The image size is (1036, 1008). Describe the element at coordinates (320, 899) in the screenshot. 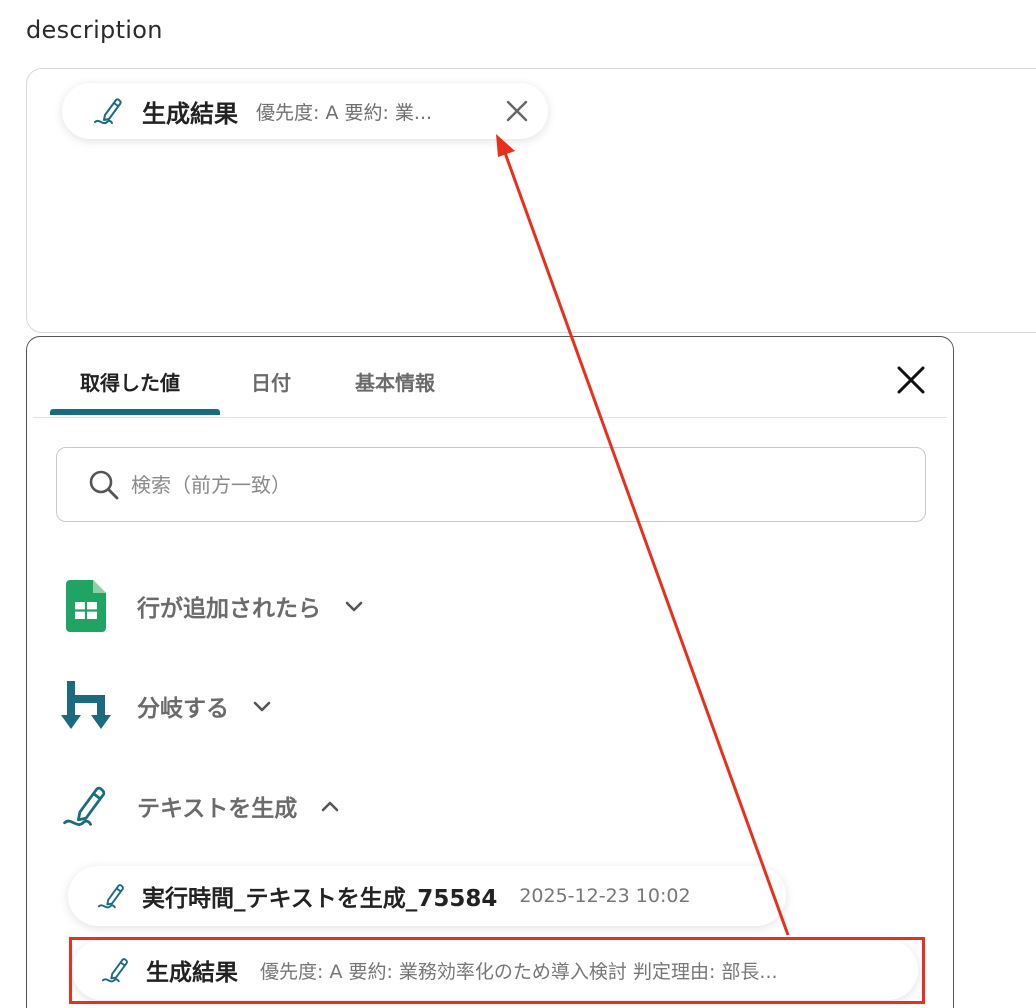

I see `item-title: 実行時間_テキストを生成_75584` at that location.